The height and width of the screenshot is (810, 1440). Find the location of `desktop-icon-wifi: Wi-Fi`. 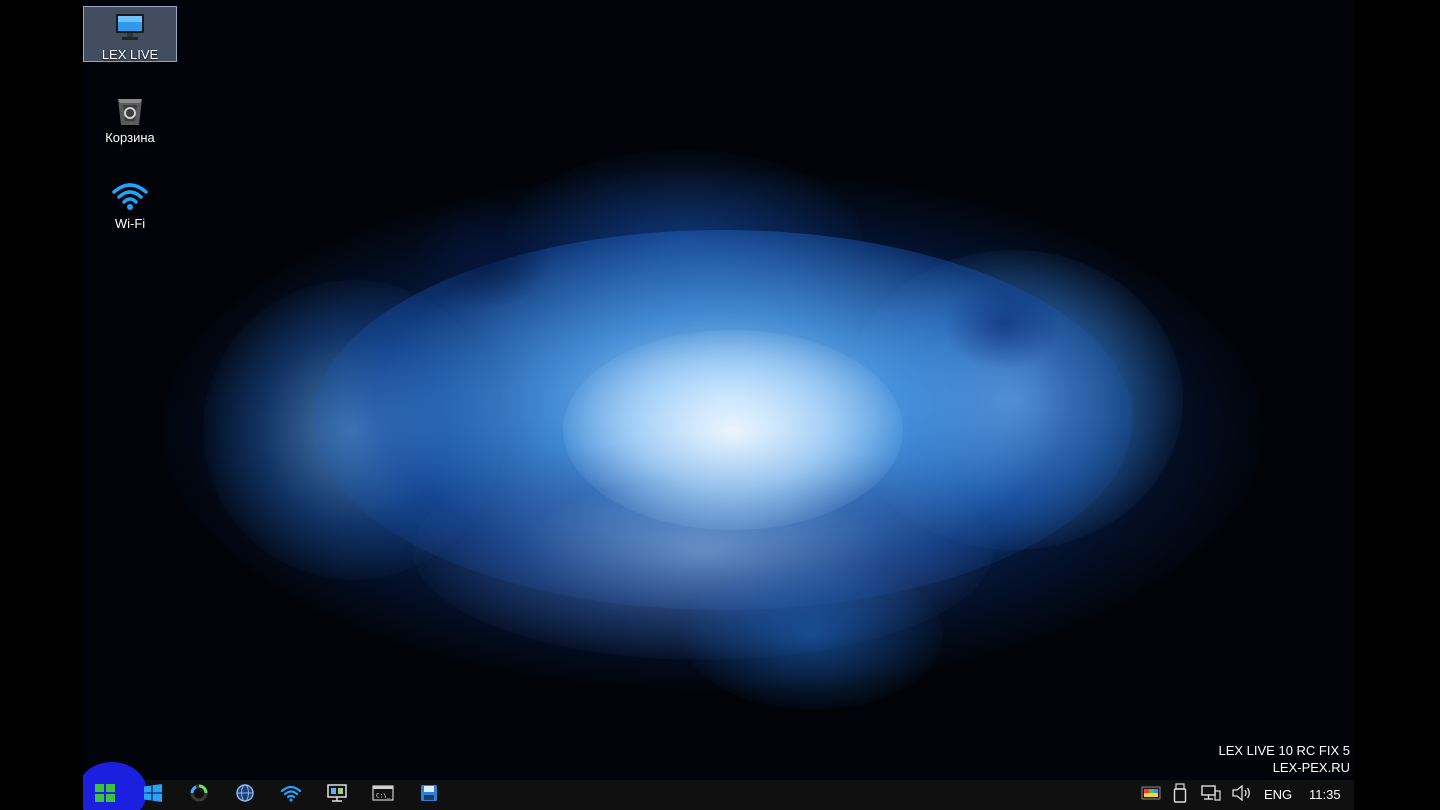

desktop-icon-wifi: Wi-Fi is located at coordinates (130, 204).